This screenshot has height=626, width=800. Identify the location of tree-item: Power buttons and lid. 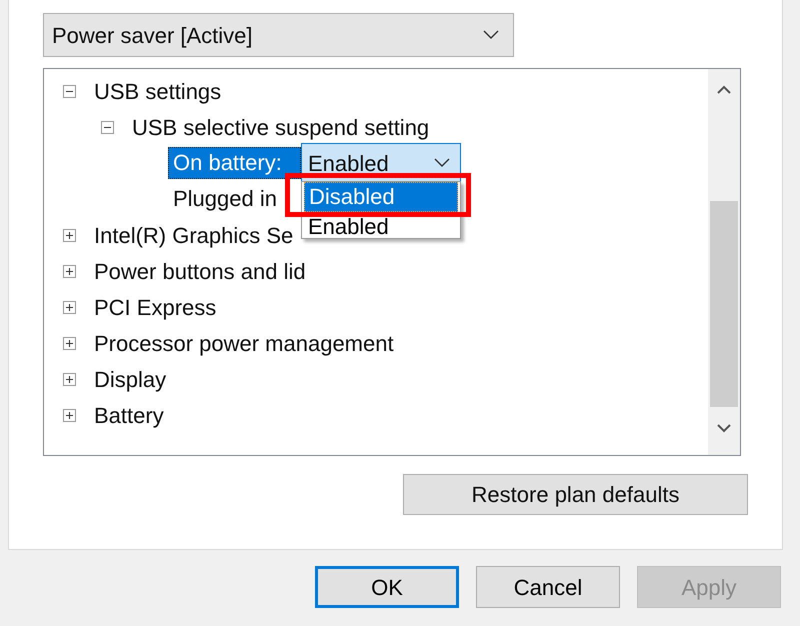
(200, 271).